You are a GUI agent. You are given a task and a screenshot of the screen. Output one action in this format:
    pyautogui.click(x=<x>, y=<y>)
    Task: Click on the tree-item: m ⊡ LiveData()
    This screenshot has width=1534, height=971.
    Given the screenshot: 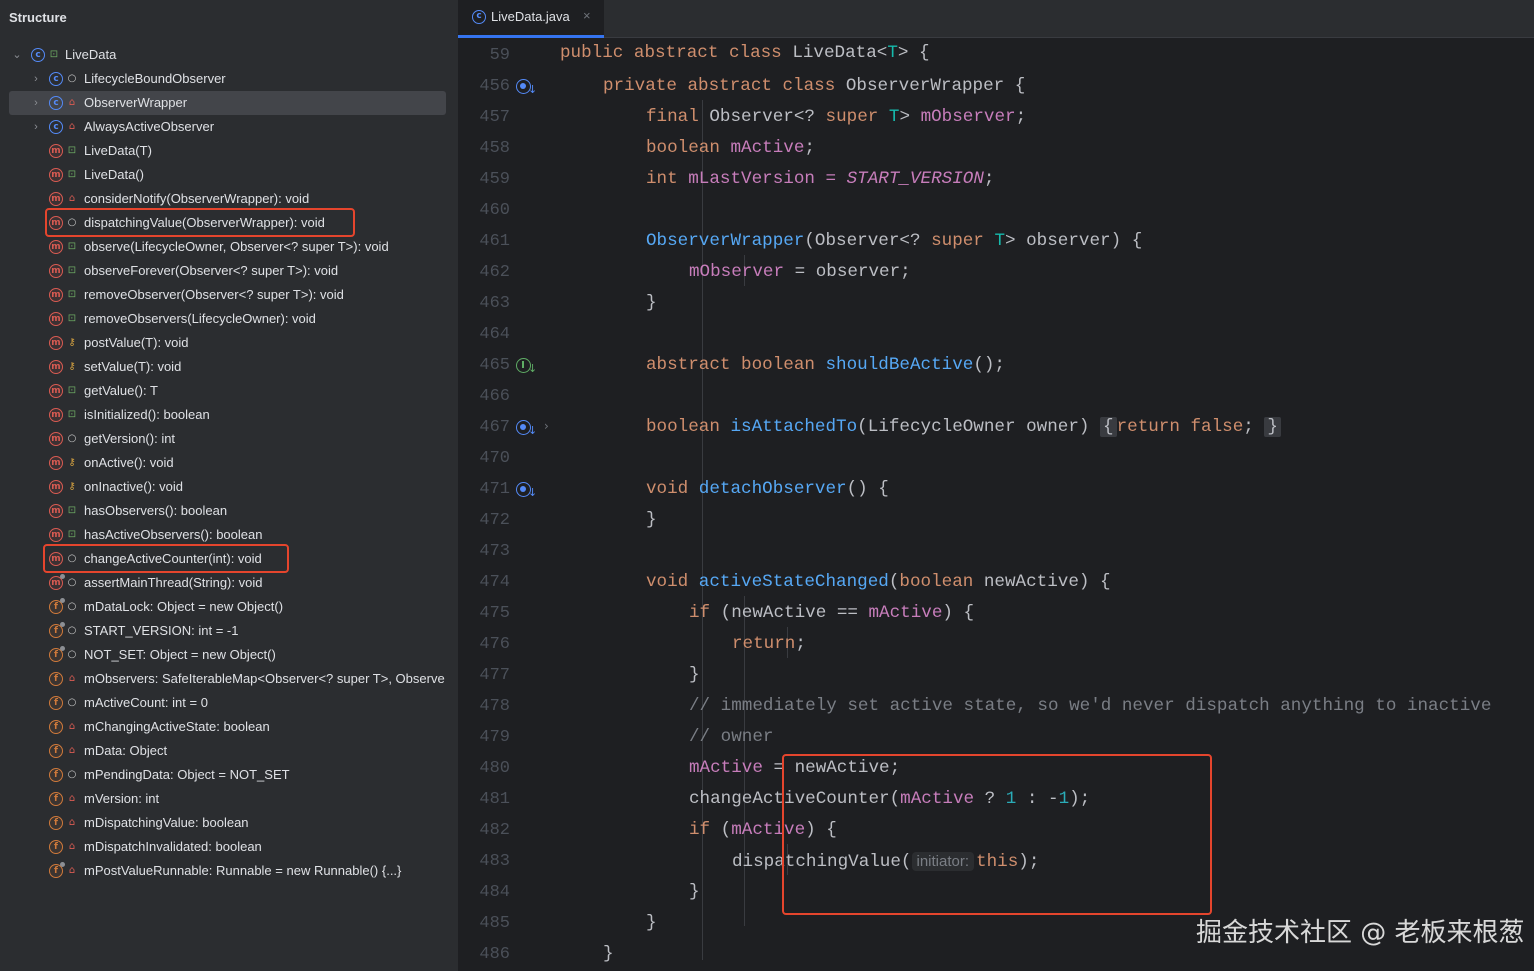 What is the action you would take?
    pyautogui.click(x=229, y=175)
    